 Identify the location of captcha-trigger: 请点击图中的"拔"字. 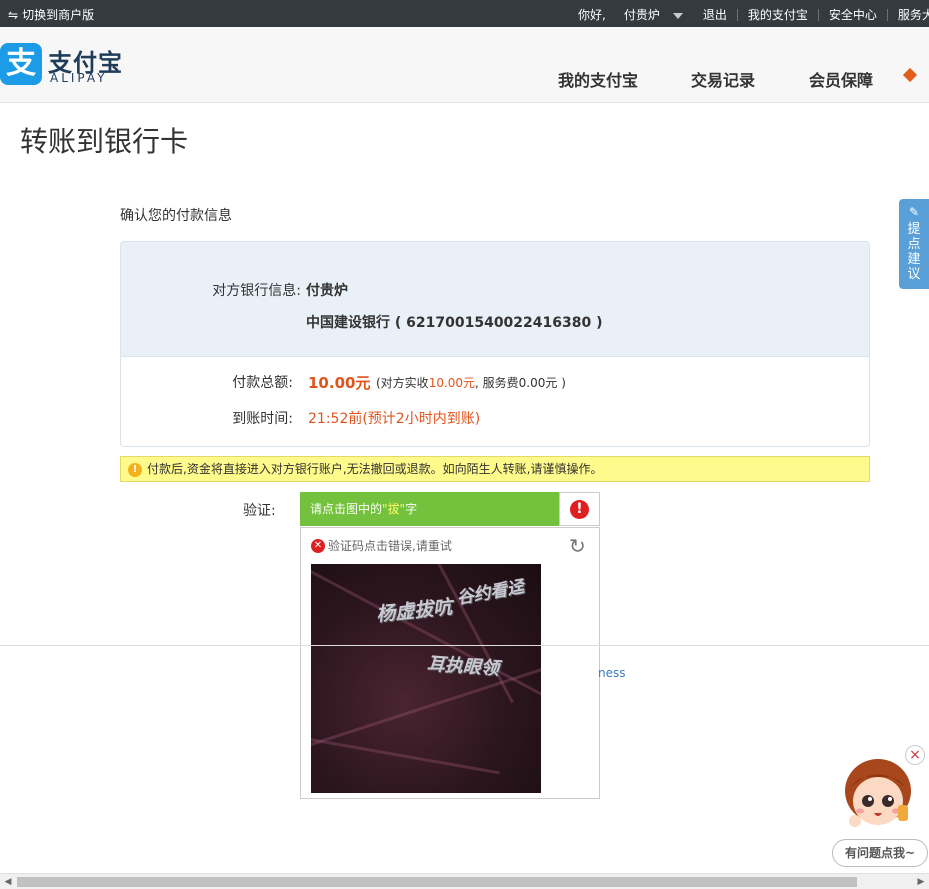
(429, 509).